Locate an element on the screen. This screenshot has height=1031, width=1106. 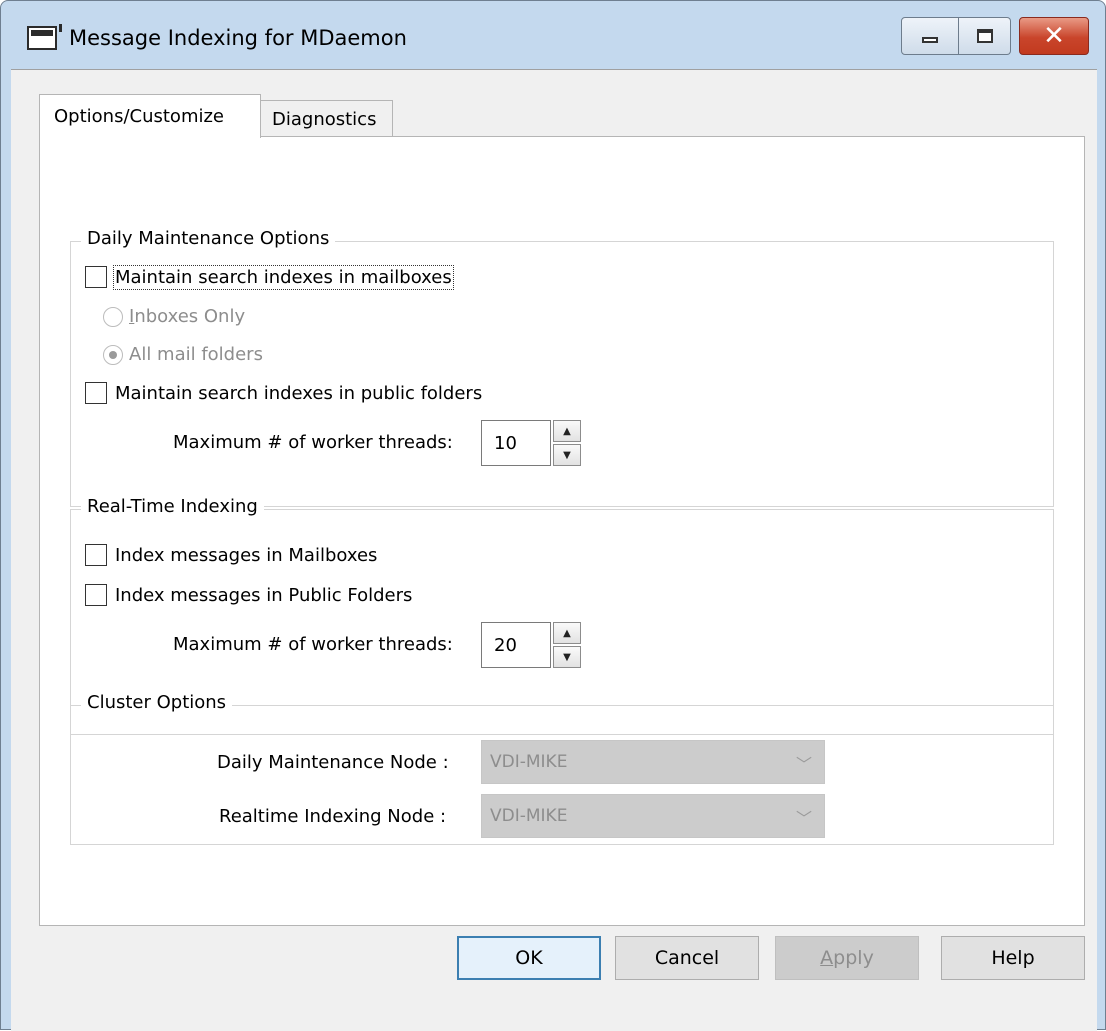
group-title: Real-Time Indexing is located at coordinates (172, 506).